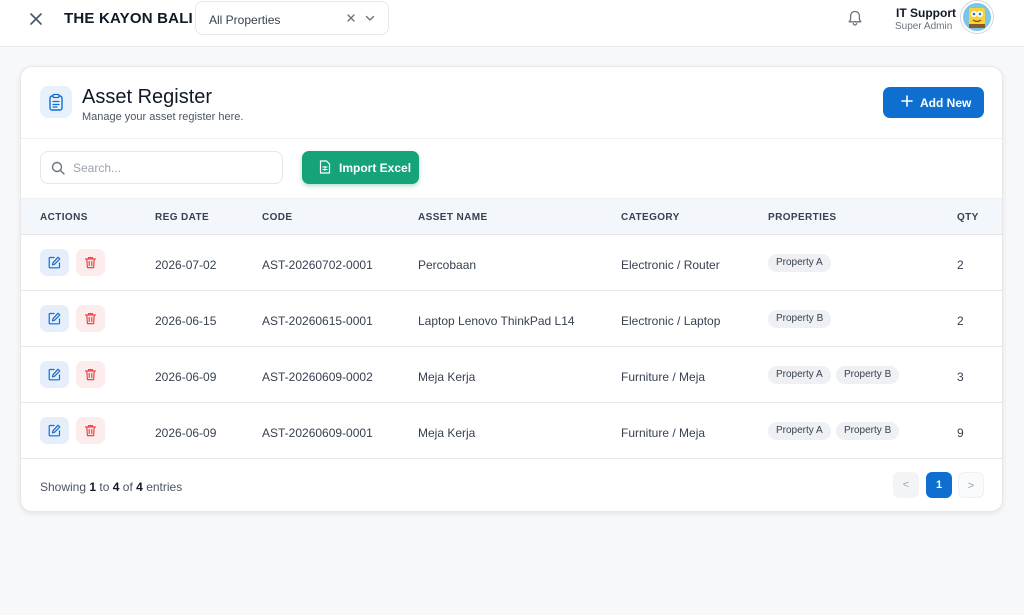 This screenshot has height=615, width=1024. I want to click on page-title: Asset Register, so click(147, 97).